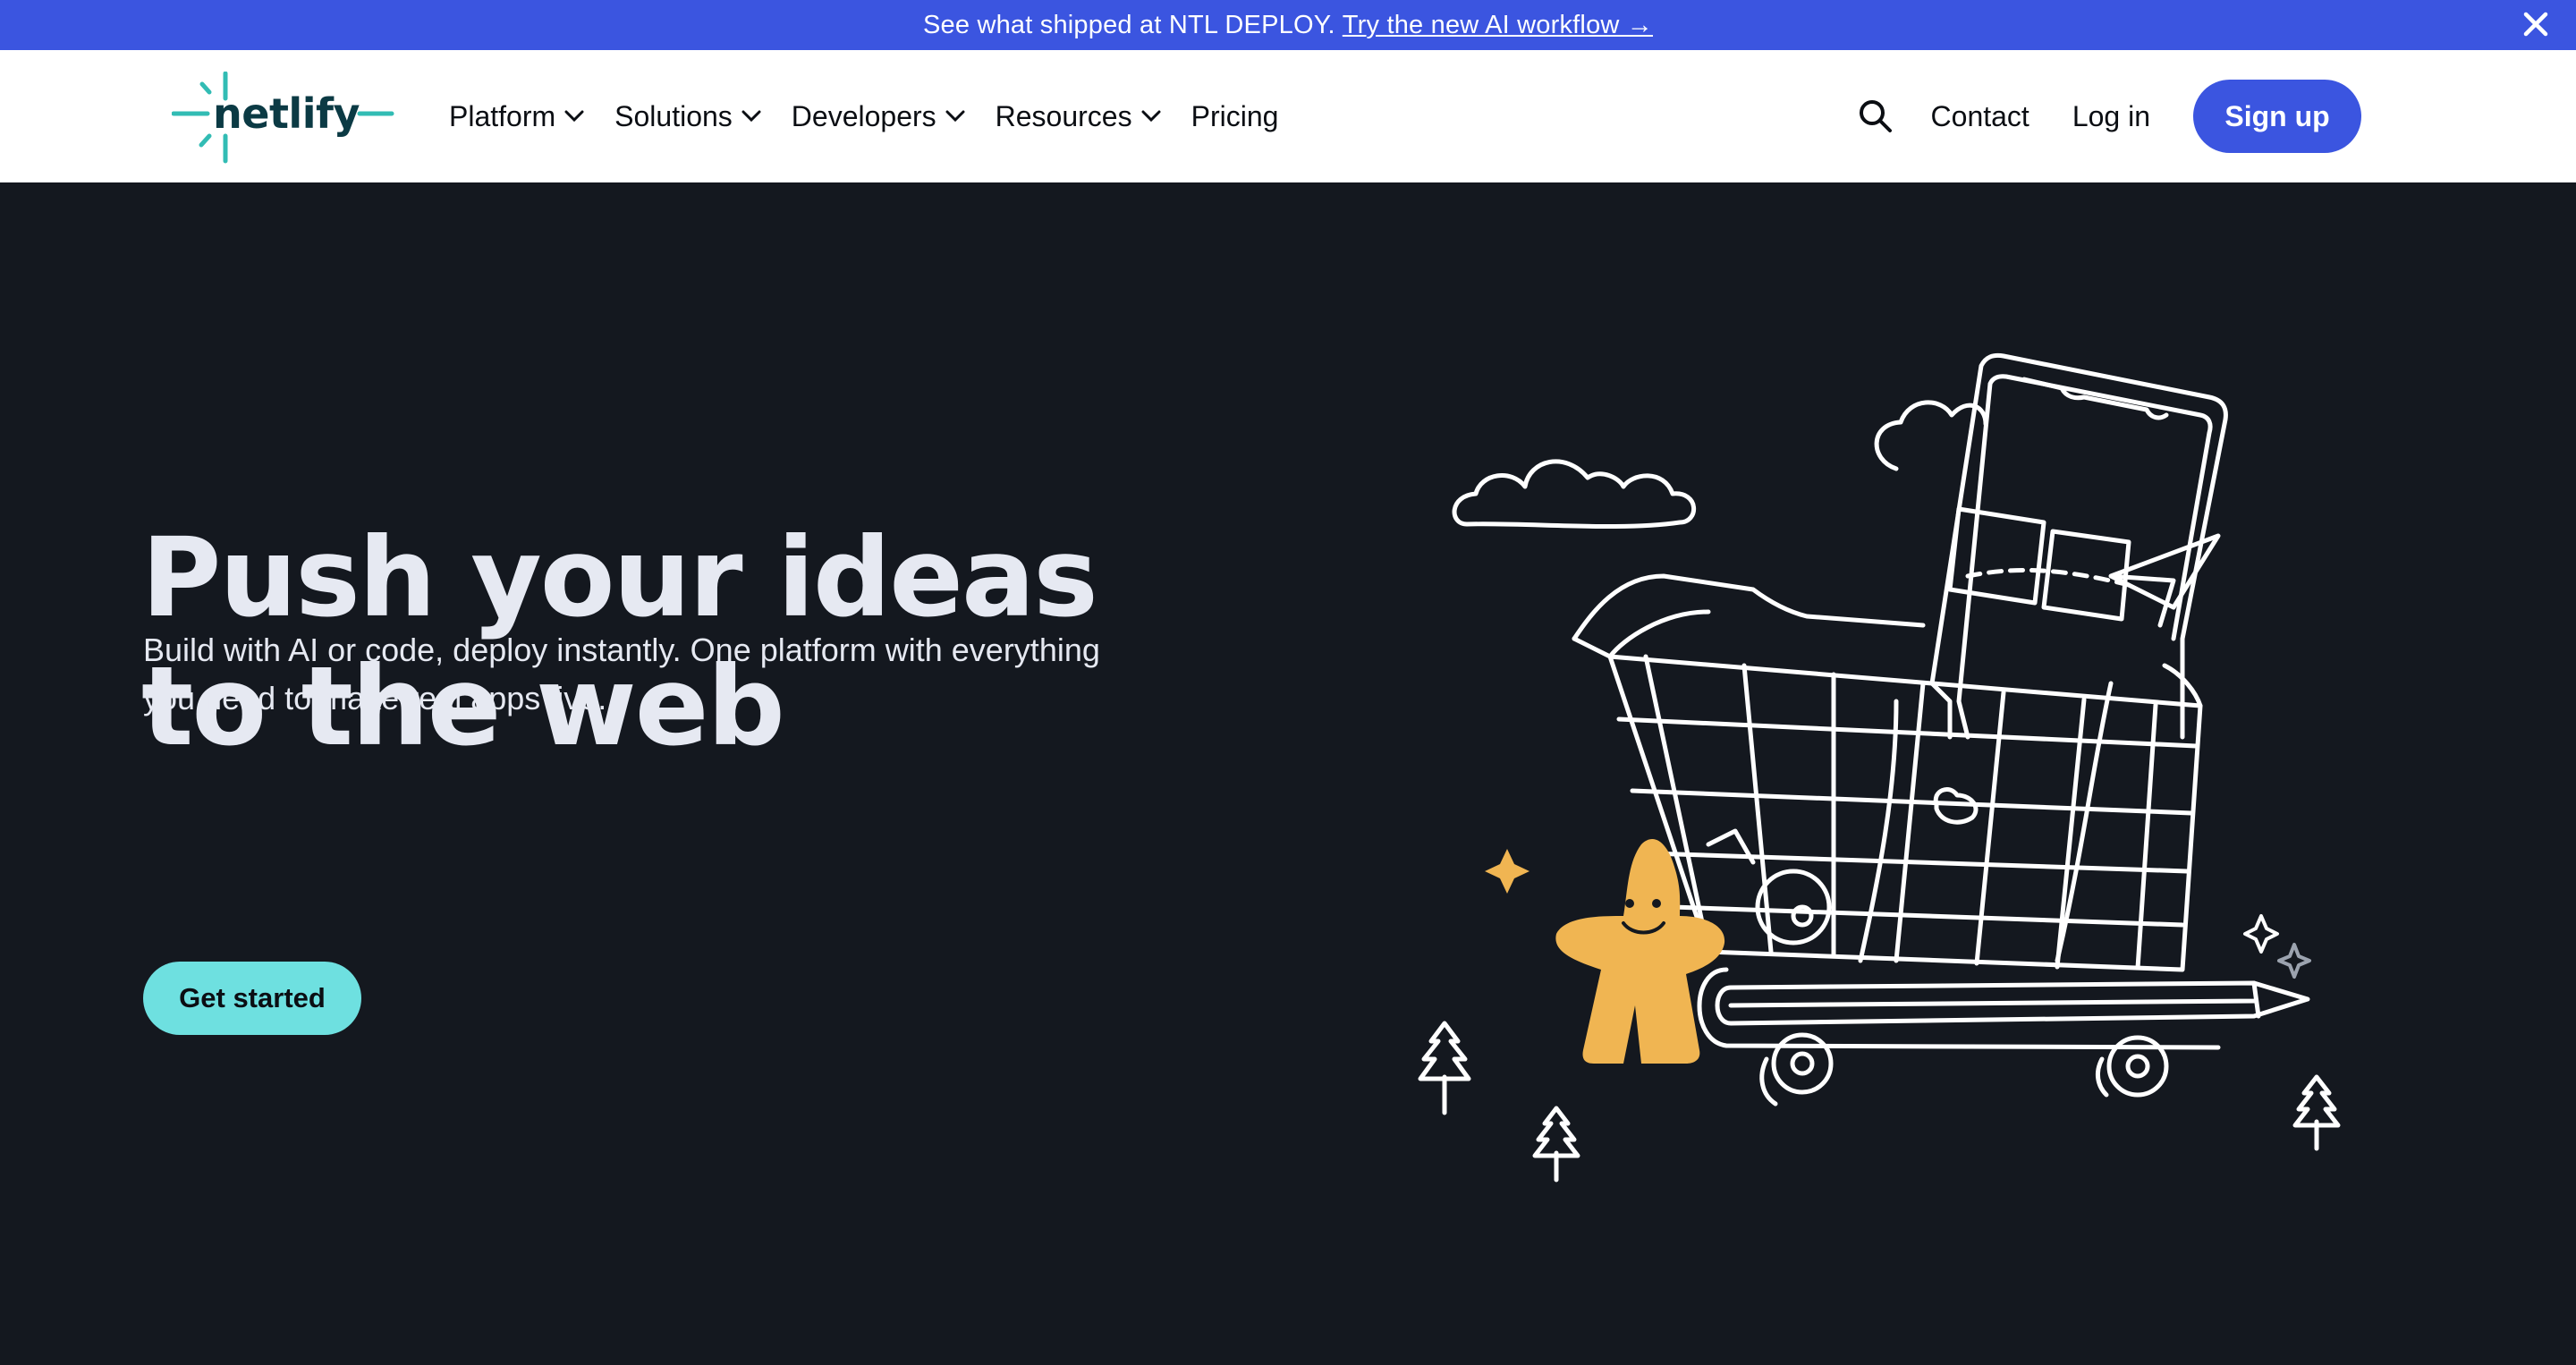 The image size is (2576, 1365). Describe the element at coordinates (1128, 24) in the screenshot. I see `banner-text: See what shipped at NTL DEPLOY.` at that location.